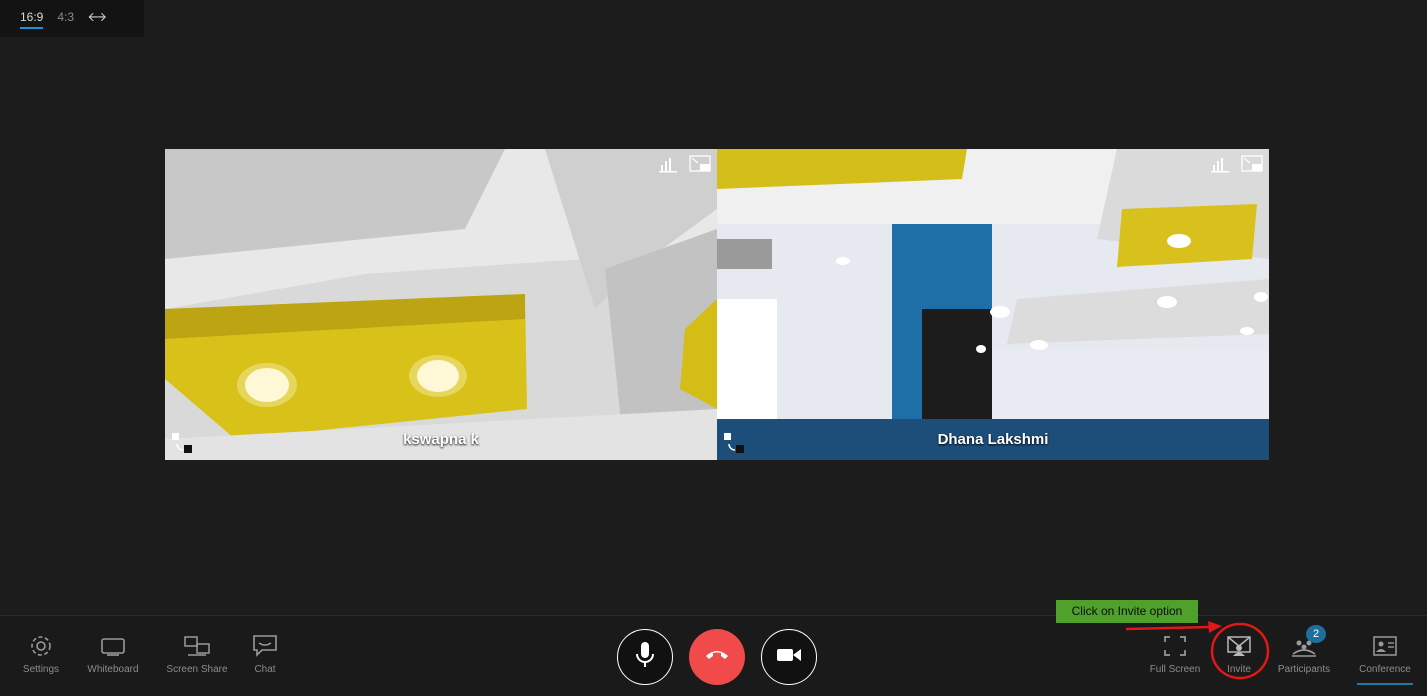 The image size is (1427, 696). I want to click on end-call-button, so click(717, 657).